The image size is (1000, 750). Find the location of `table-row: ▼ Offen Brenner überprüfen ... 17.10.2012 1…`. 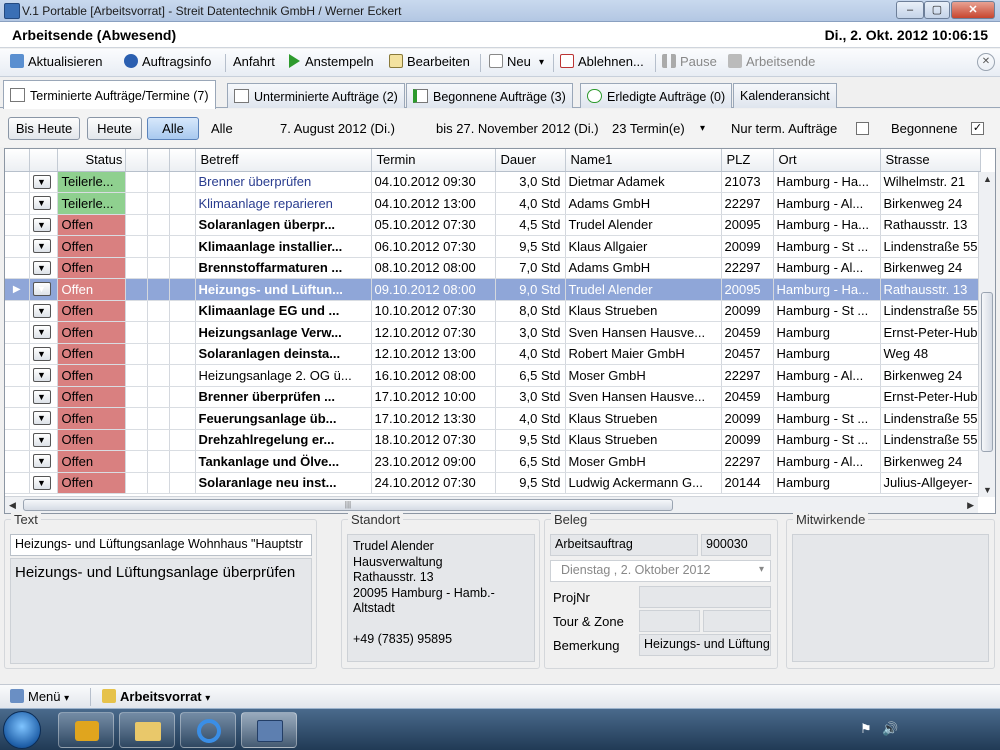

table-row: ▼ Offen Brenner überprüfen ... 17.10.2012 1… is located at coordinates (493, 397).